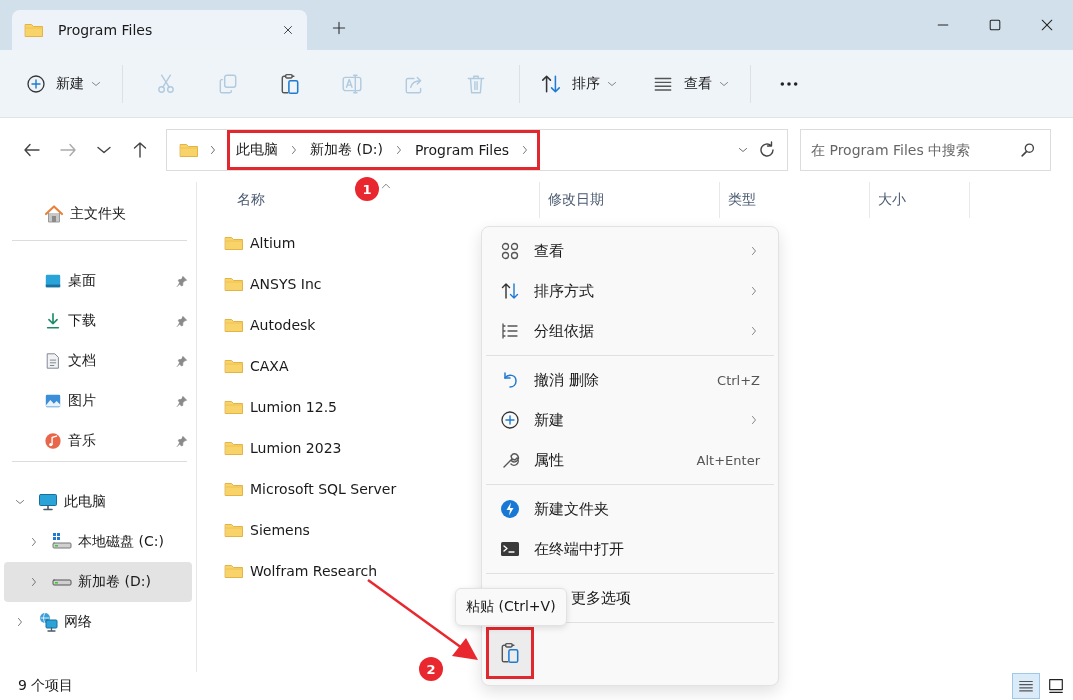 The width and height of the screenshot is (1073, 700). Describe the element at coordinates (1056, 686) in the screenshot. I see `tiles-view-icon` at that location.